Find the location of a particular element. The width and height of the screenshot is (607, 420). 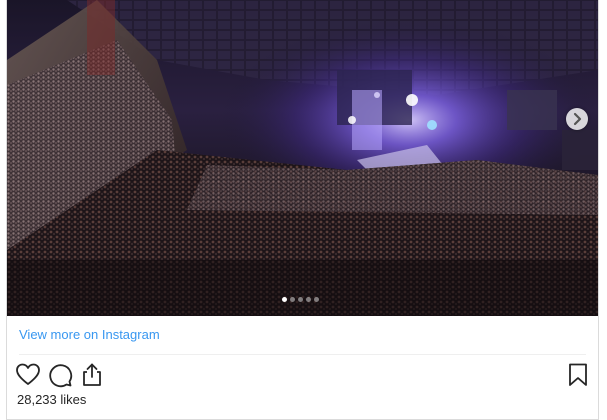

like-button is located at coordinates (28, 375).